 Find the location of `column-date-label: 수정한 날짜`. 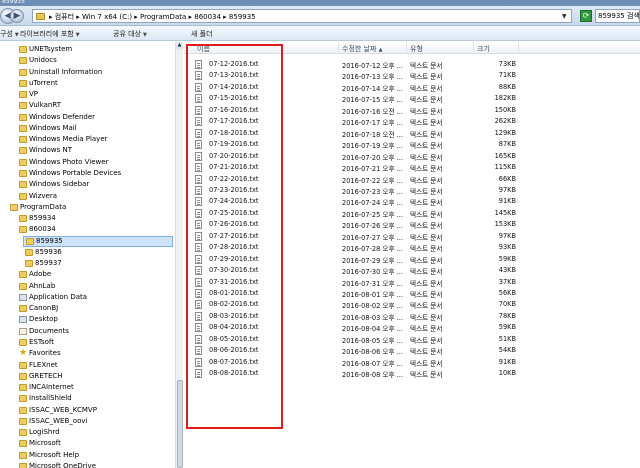

column-date-label: 수정한 날짜 is located at coordinates (359, 49).